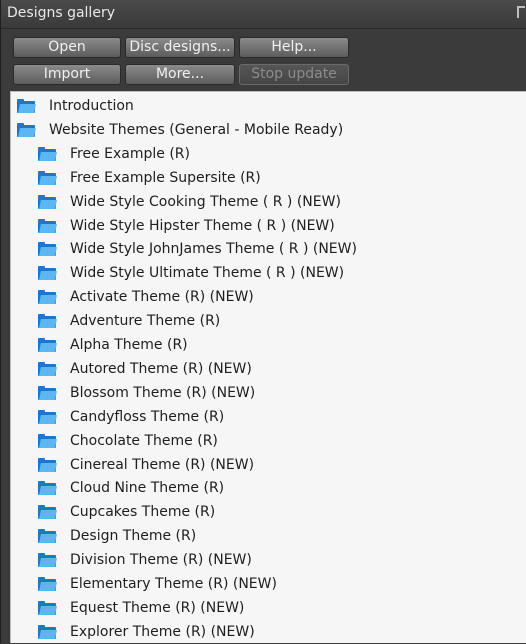 The height and width of the screenshot is (644, 526). Describe the element at coordinates (147, 488) in the screenshot. I see `tree-item-label: Cloud Nine Theme (R)` at that location.